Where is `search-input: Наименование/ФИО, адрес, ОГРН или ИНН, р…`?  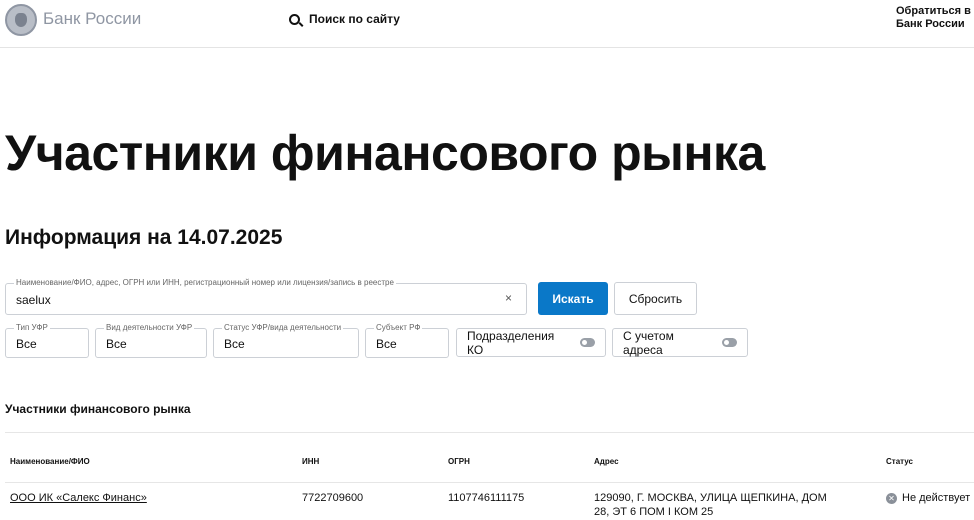 search-input: Наименование/ФИО, адрес, ОГРН или ИНН, р… is located at coordinates (266, 296).